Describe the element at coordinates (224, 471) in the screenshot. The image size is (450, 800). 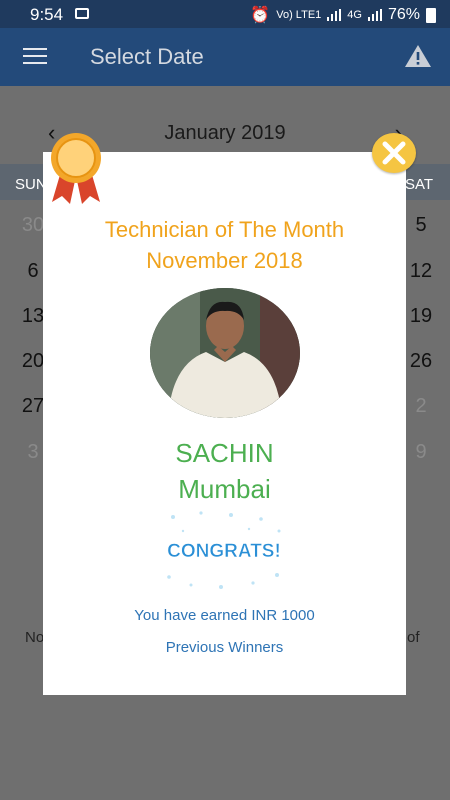
I see `winner-info: SACHIN Mumbai` at that location.